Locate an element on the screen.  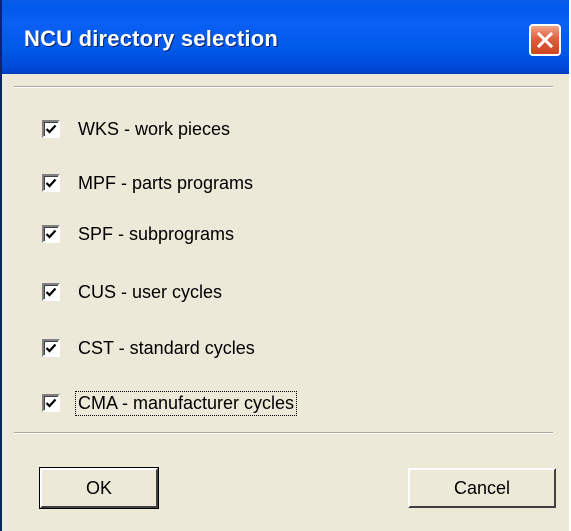
title-bar: NCU directory selection is located at coordinates (285, 37).